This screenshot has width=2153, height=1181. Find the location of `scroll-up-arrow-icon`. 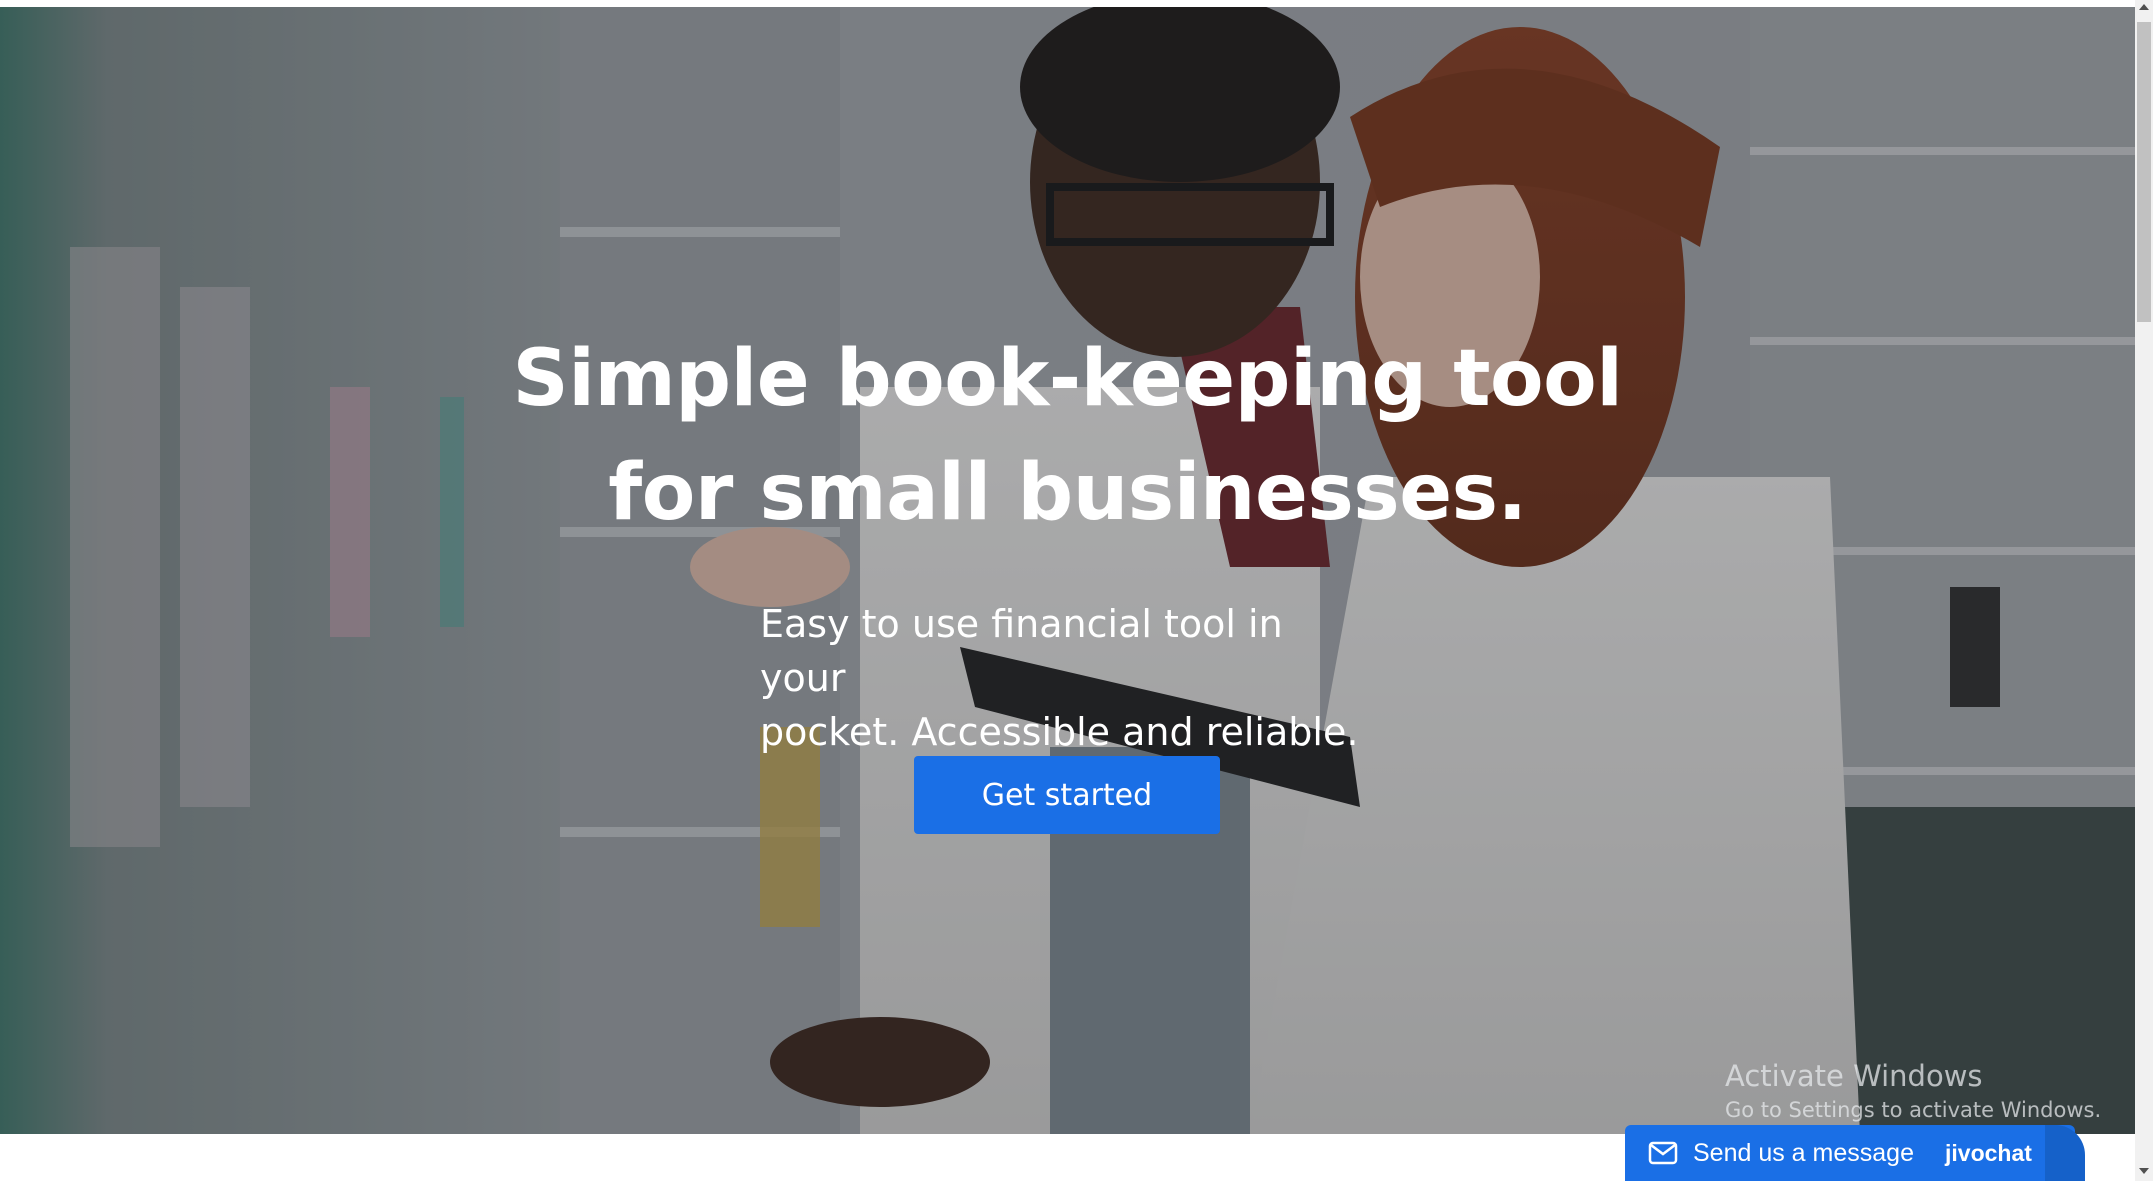

scroll-up-arrow-icon is located at coordinates (2144, 7).